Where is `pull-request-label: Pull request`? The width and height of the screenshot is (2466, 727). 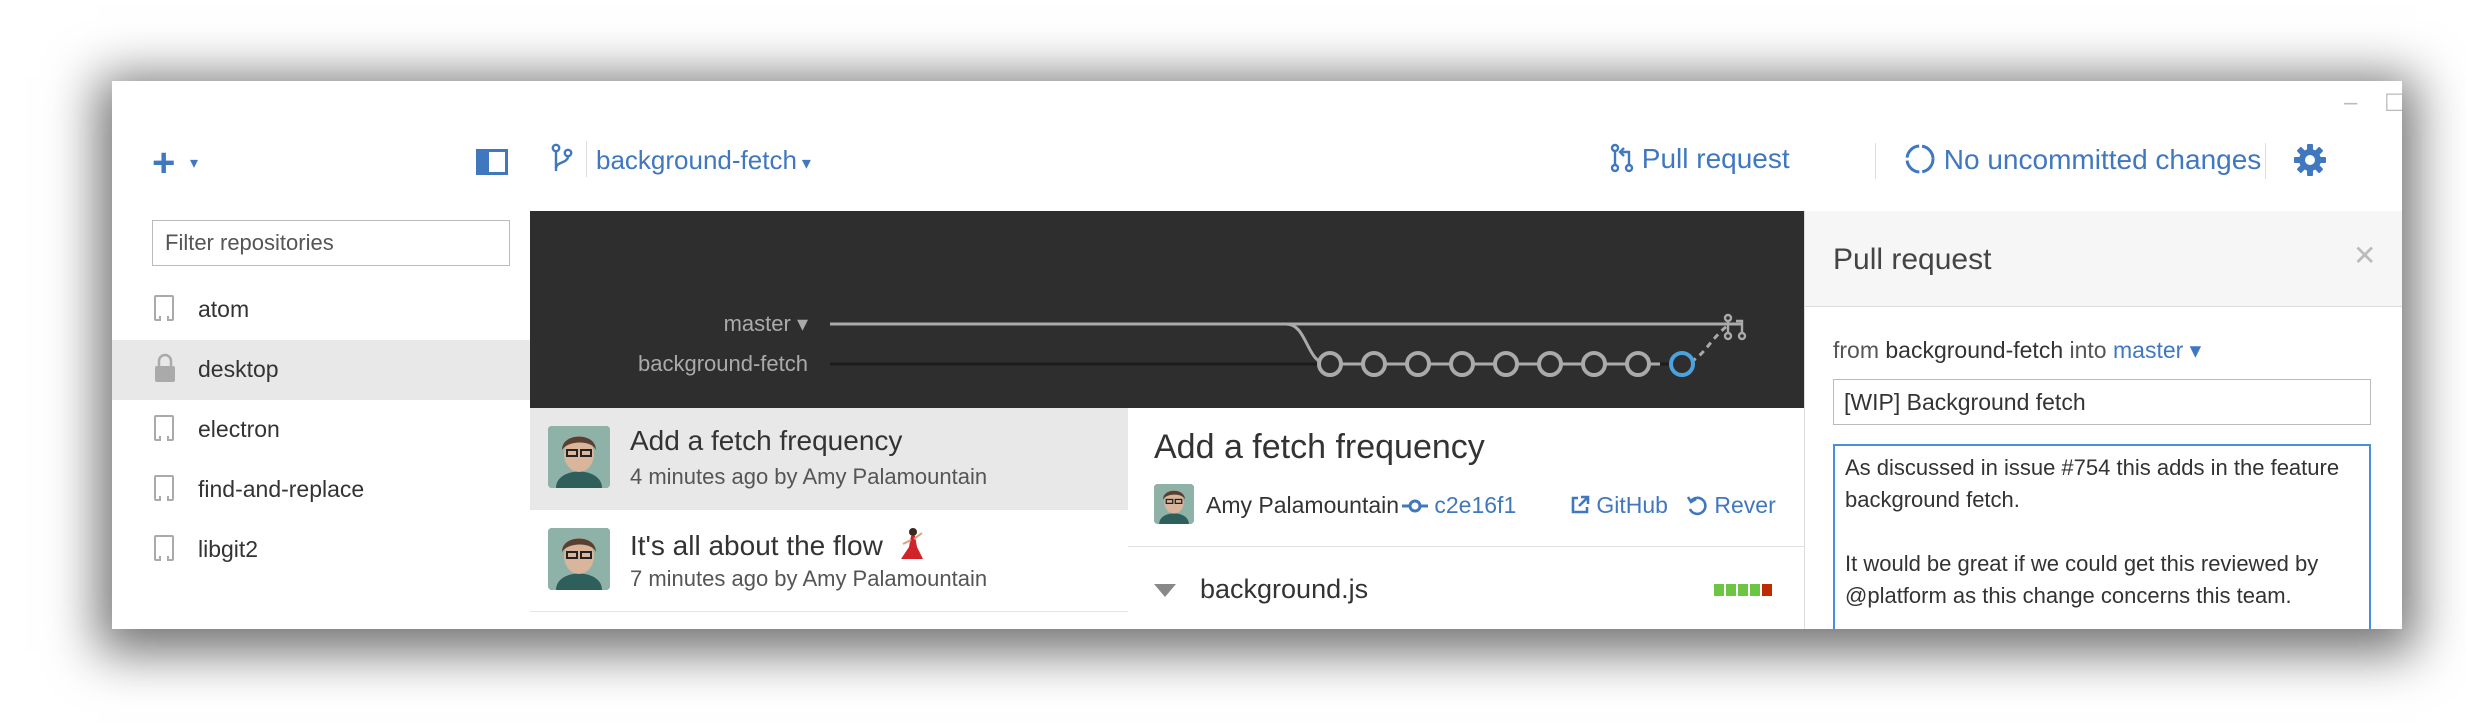 pull-request-label: Pull request is located at coordinates (1715, 158).